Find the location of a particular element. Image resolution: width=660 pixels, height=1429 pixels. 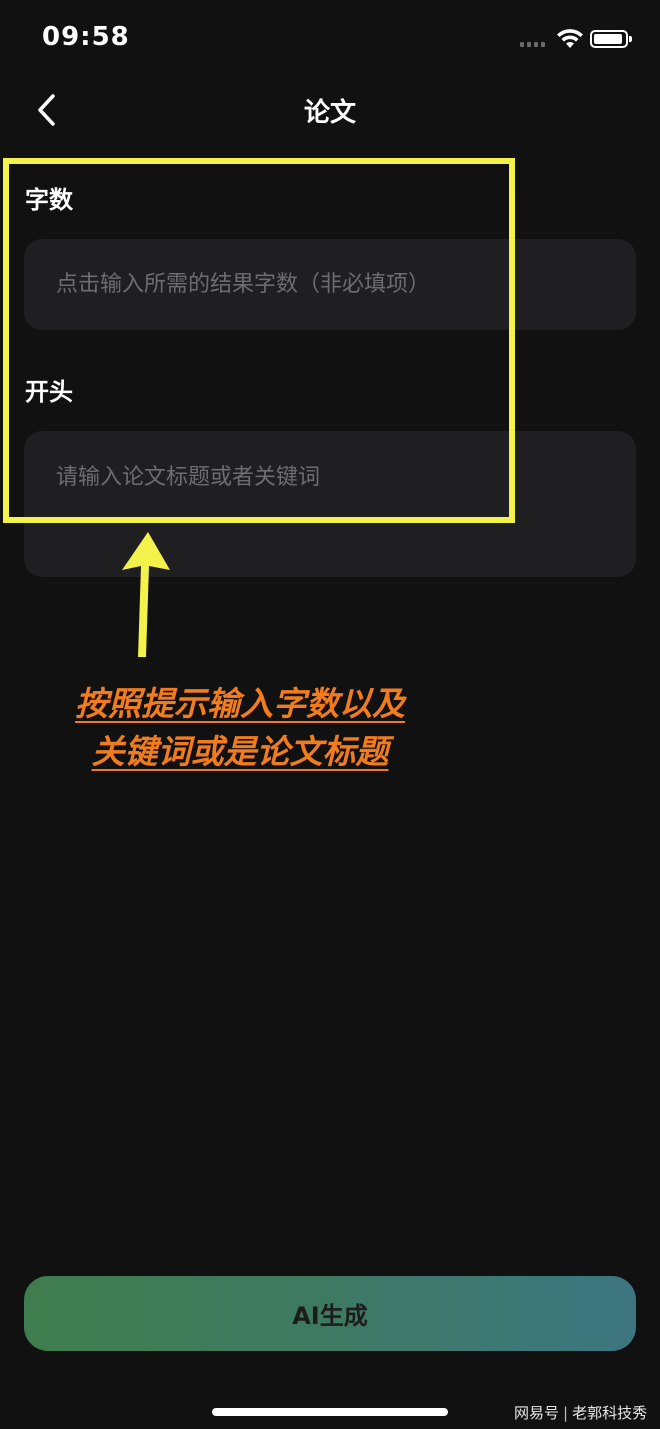

annotation-arrow-icon is located at coordinates (146, 594).